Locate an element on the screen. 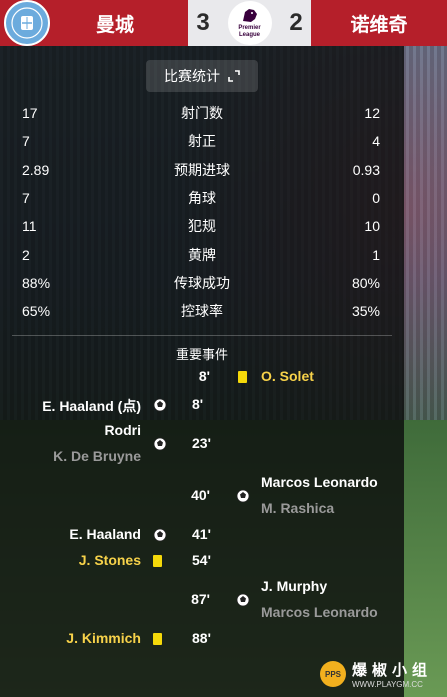 The image size is (447, 697). lion-icon is located at coordinates (249, 15).